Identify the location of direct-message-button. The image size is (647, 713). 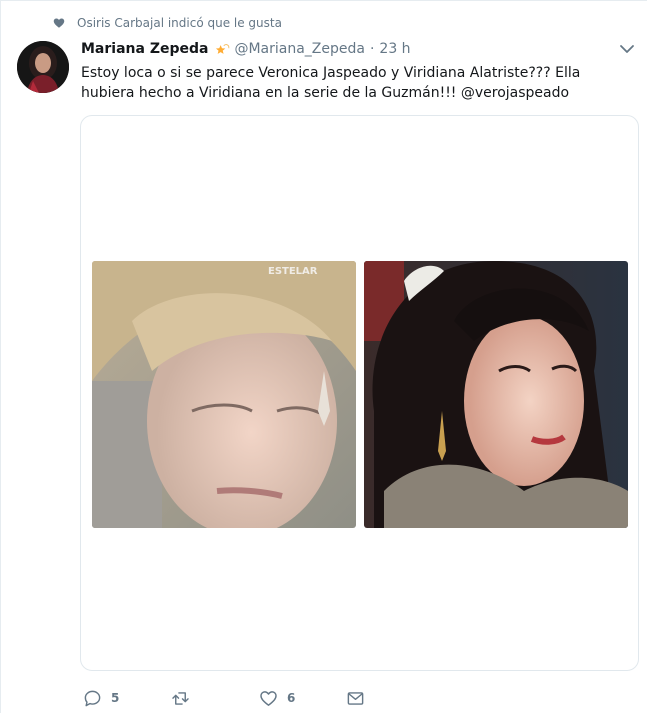
(355, 698).